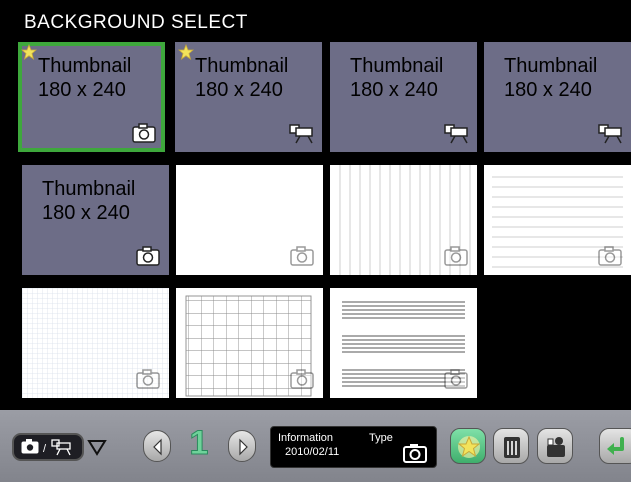  I want to click on delete-button, so click(511, 446).